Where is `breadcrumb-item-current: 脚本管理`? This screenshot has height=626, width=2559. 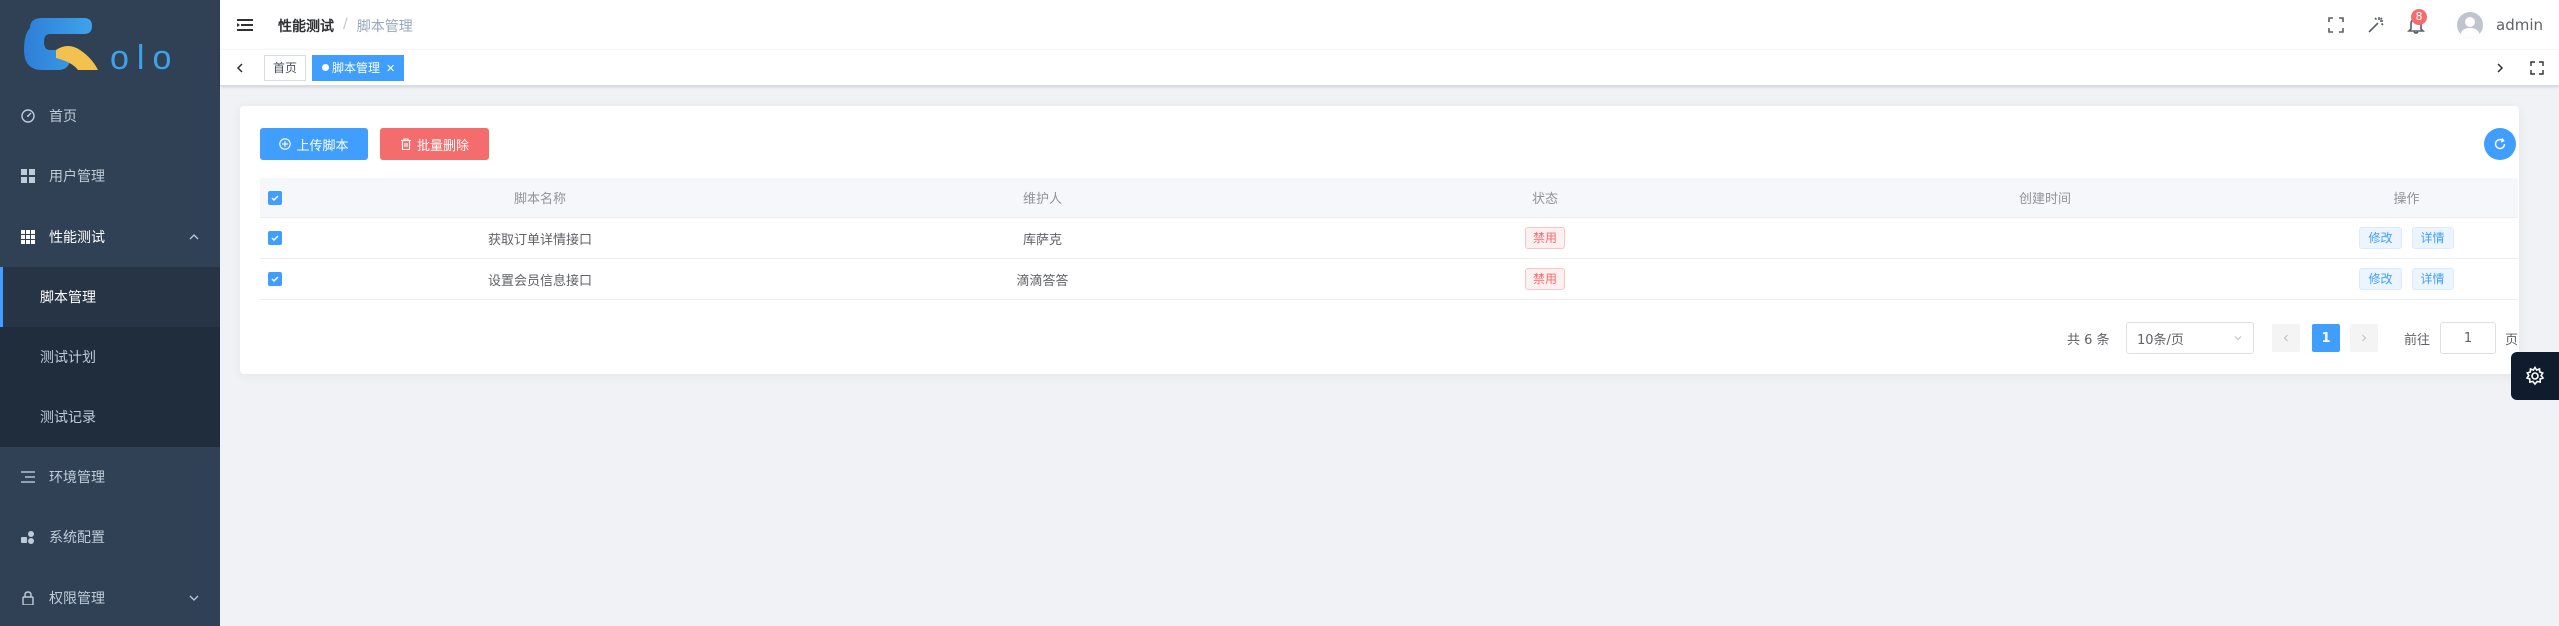 breadcrumb-item-current: 脚本管理 is located at coordinates (384, 27).